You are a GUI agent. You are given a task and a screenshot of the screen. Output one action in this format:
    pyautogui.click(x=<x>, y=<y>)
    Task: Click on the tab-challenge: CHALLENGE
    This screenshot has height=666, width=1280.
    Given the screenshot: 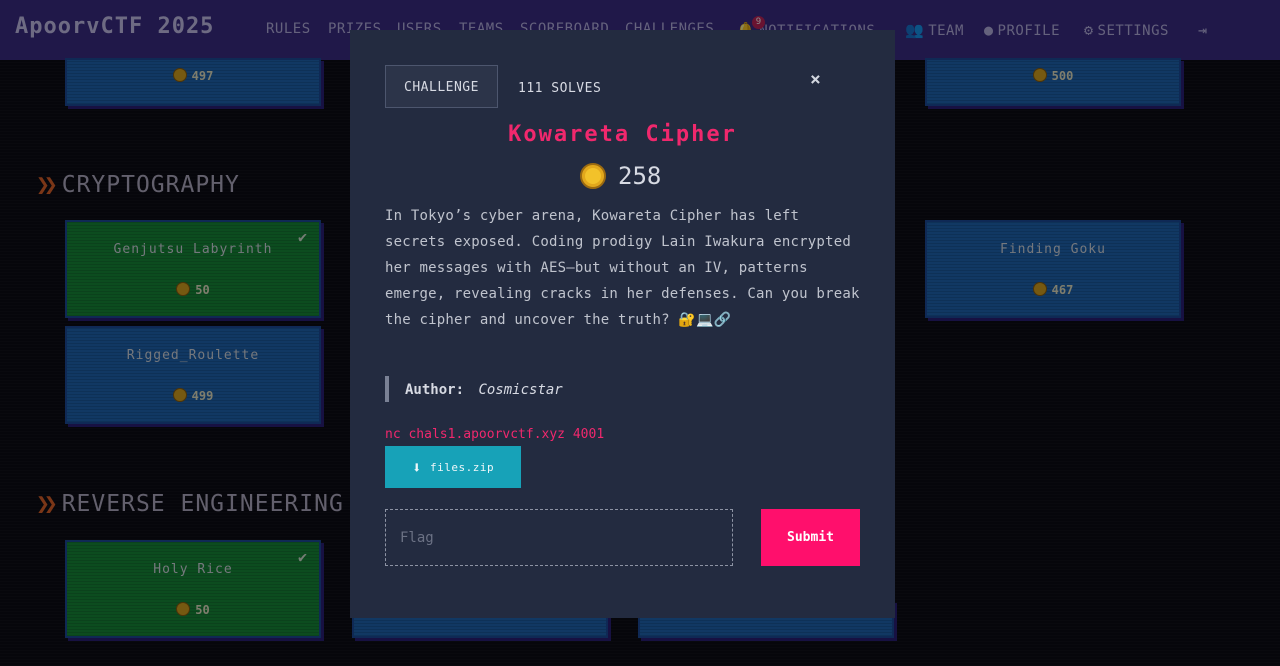 What is the action you would take?
    pyautogui.click(x=441, y=86)
    